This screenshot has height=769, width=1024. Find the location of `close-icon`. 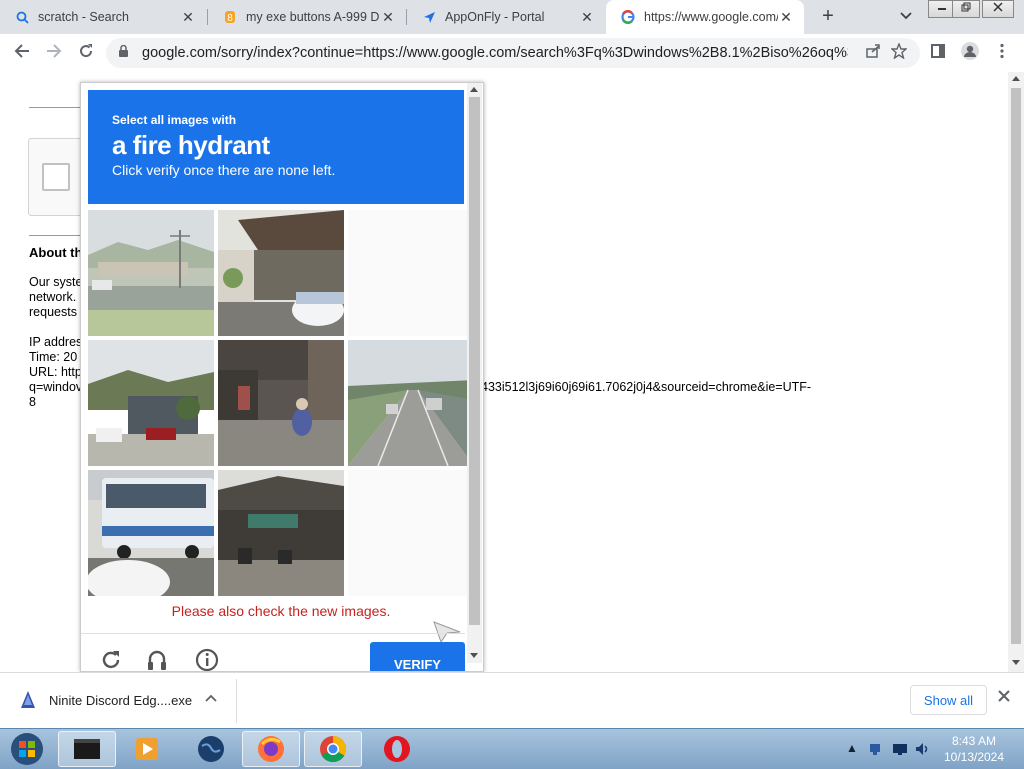

close-icon is located at coordinates (1004, 698).